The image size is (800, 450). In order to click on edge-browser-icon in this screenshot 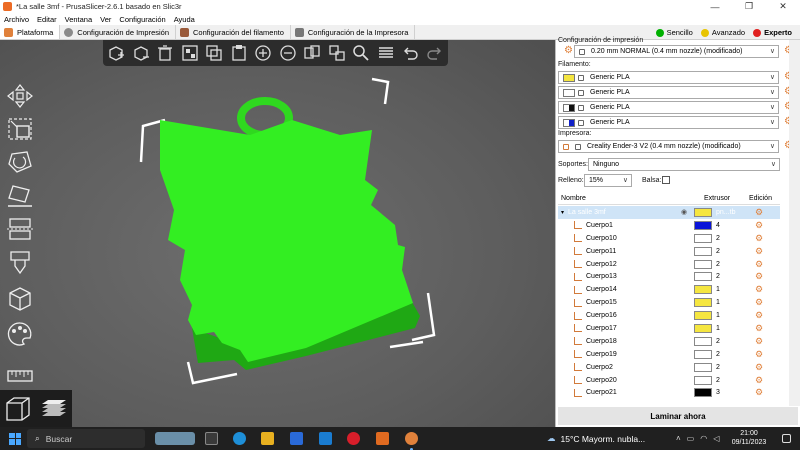, I will do `click(239, 438)`.